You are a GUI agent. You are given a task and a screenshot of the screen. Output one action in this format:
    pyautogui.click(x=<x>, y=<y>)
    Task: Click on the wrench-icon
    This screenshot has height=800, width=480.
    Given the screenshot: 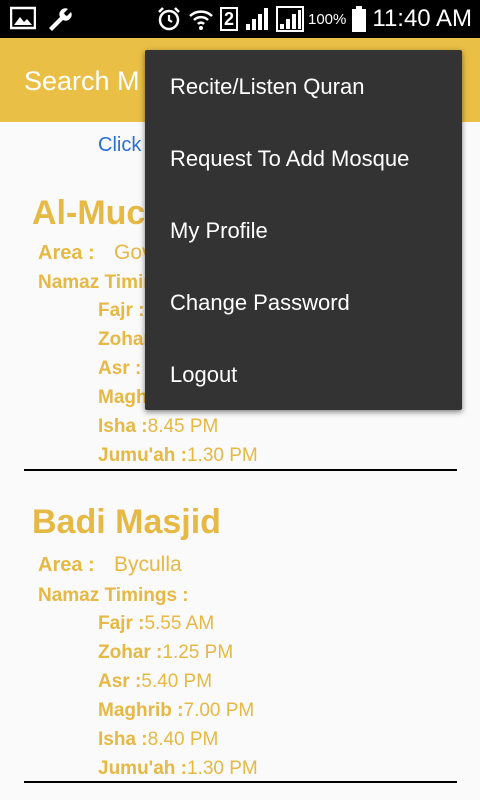 What is the action you would take?
    pyautogui.click(x=59, y=19)
    